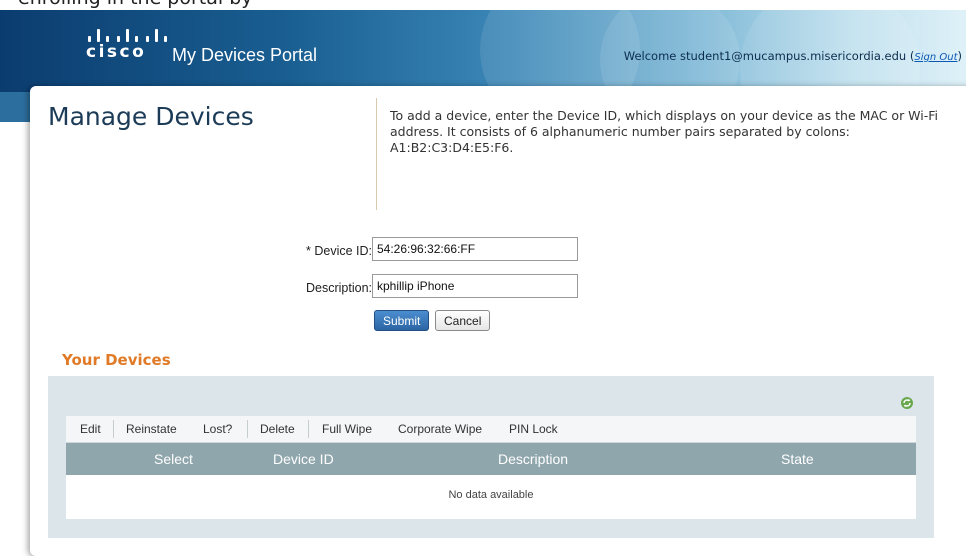 This screenshot has width=966, height=556. Describe the element at coordinates (402, 320) in the screenshot. I see `submit-button: Submit` at that location.